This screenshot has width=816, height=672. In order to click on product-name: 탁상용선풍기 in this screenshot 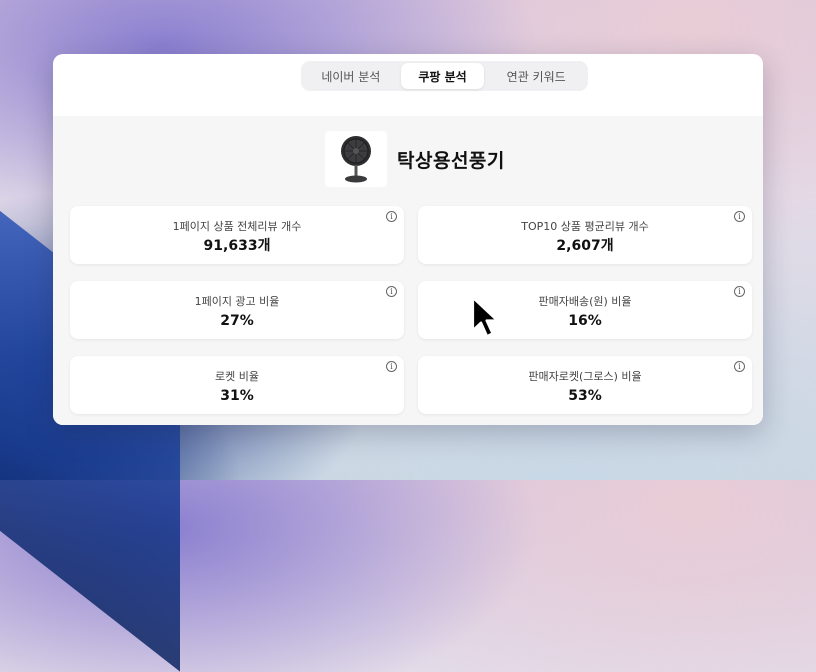, I will do `click(451, 160)`.